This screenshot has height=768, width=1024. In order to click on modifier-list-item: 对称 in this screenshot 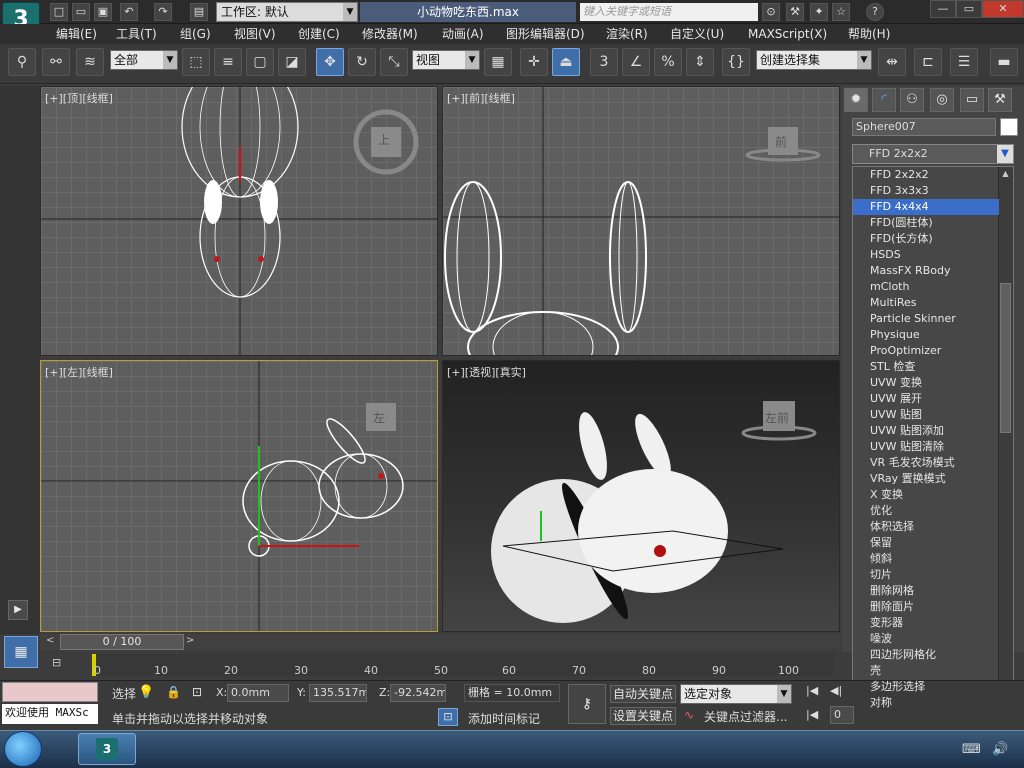, I will do `click(926, 703)`.